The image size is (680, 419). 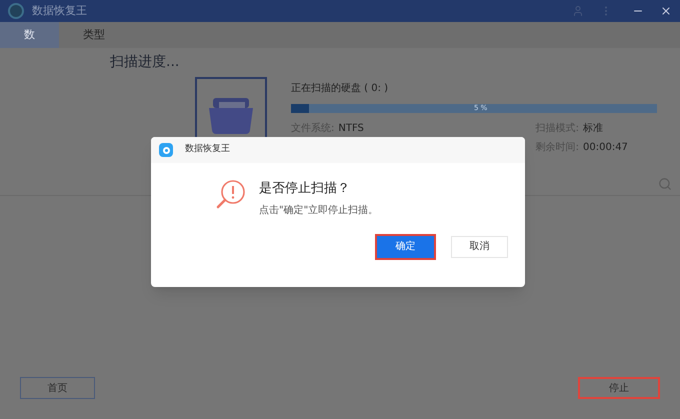 I want to click on scan-mode-value: 标准, so click(x=593, y=129).